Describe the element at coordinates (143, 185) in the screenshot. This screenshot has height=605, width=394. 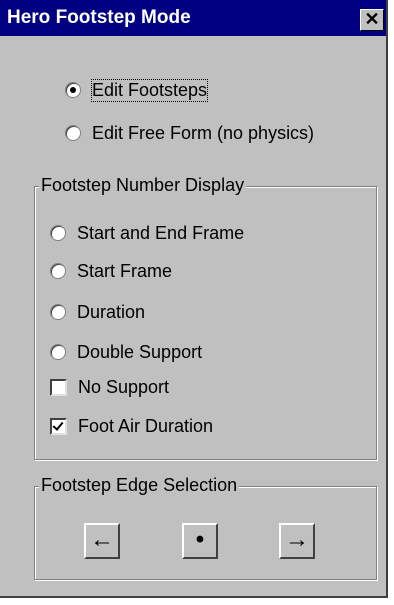
I see `group-legend: Footstep Number Display` at that location.